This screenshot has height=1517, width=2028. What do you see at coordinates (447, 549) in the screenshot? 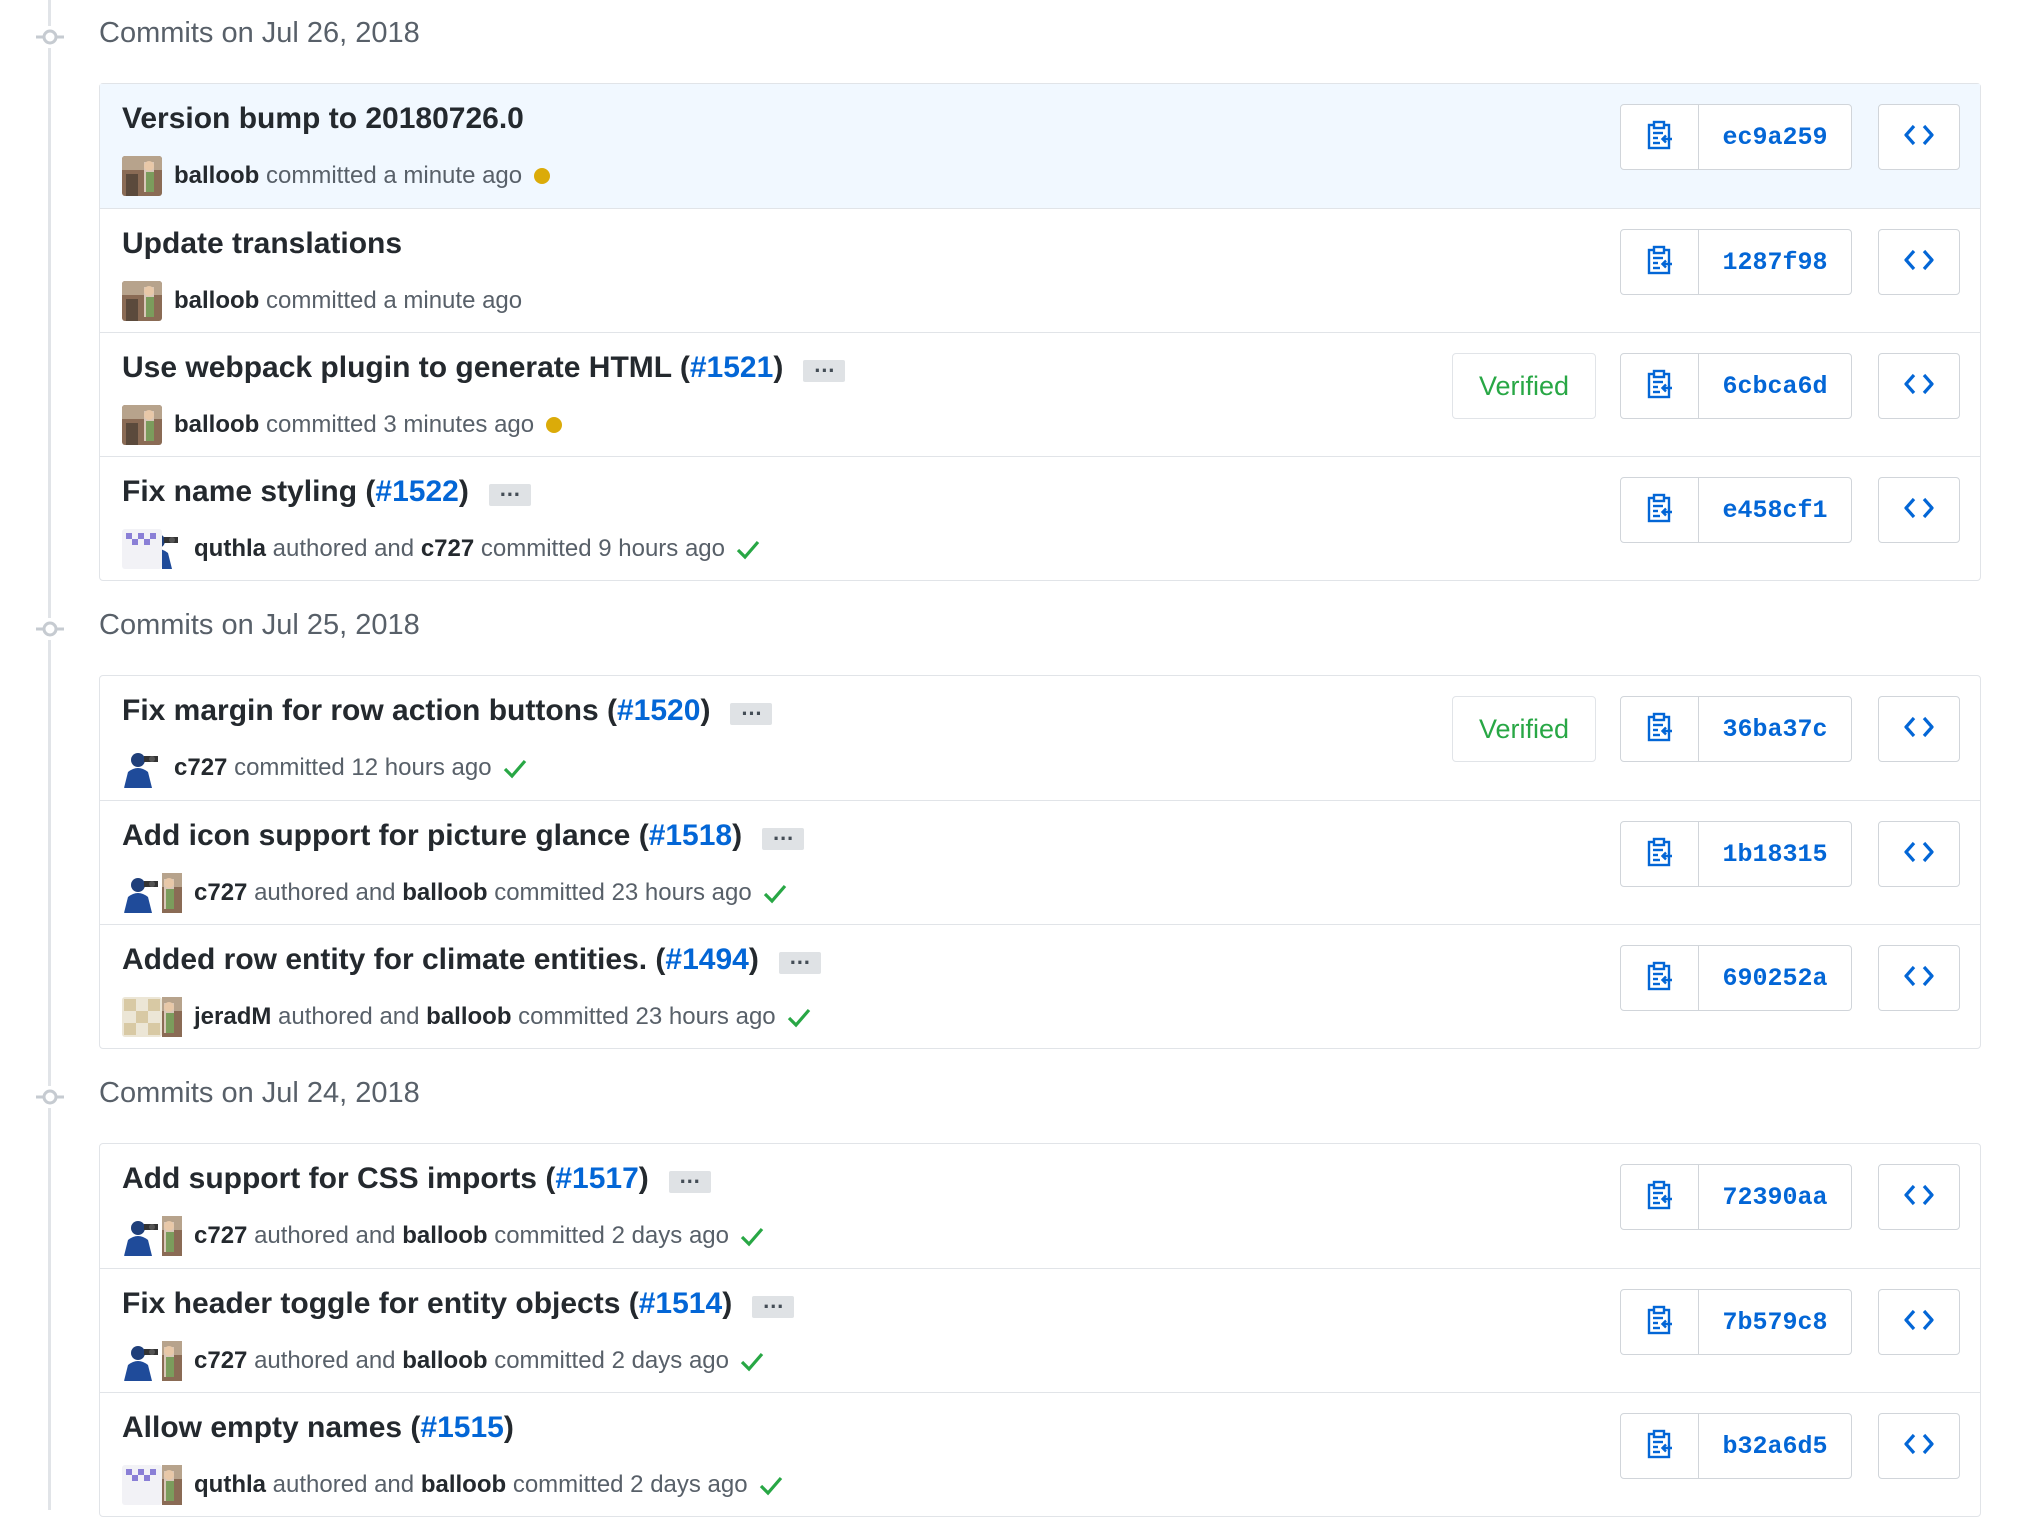
I see `committer-link: c727` at bounding box center [447, 549].